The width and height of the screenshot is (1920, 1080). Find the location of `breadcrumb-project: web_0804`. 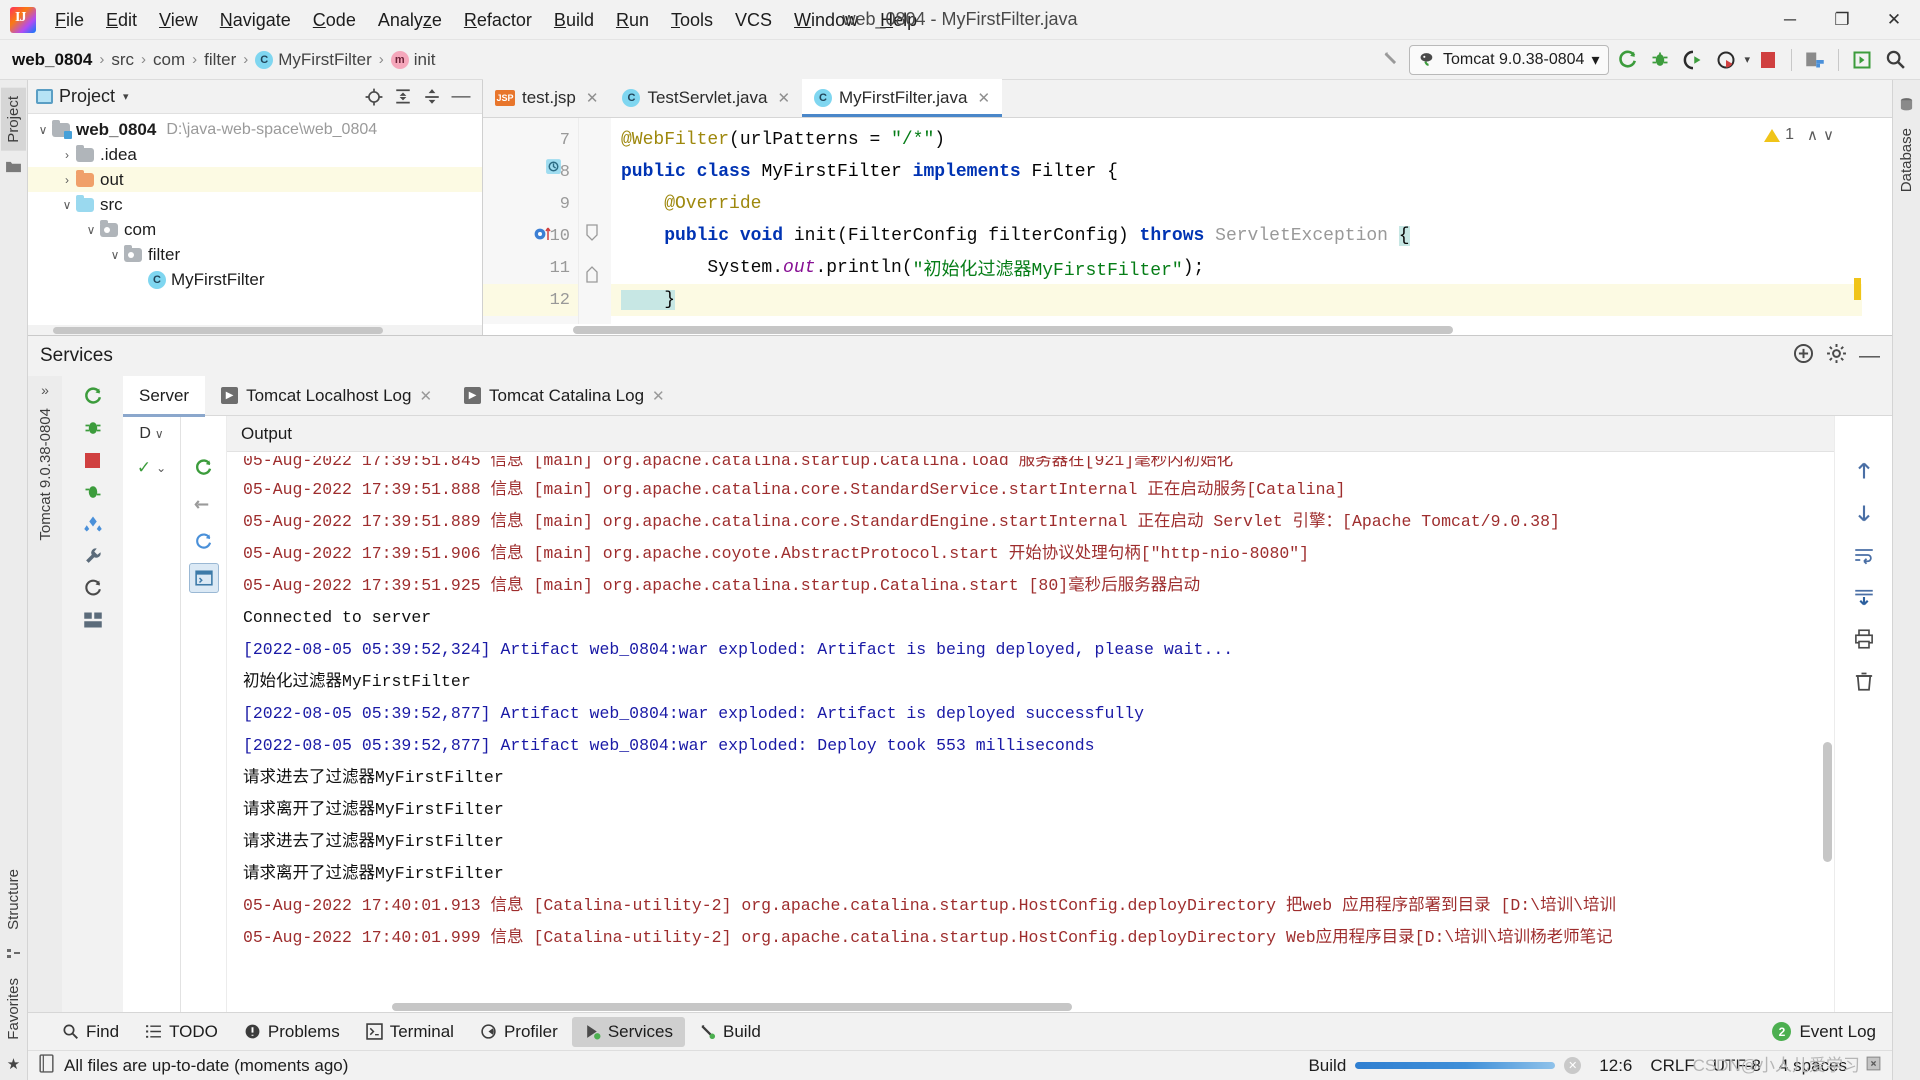

breadcrumb-project: web_0804 is located at coordinates (52, 60).